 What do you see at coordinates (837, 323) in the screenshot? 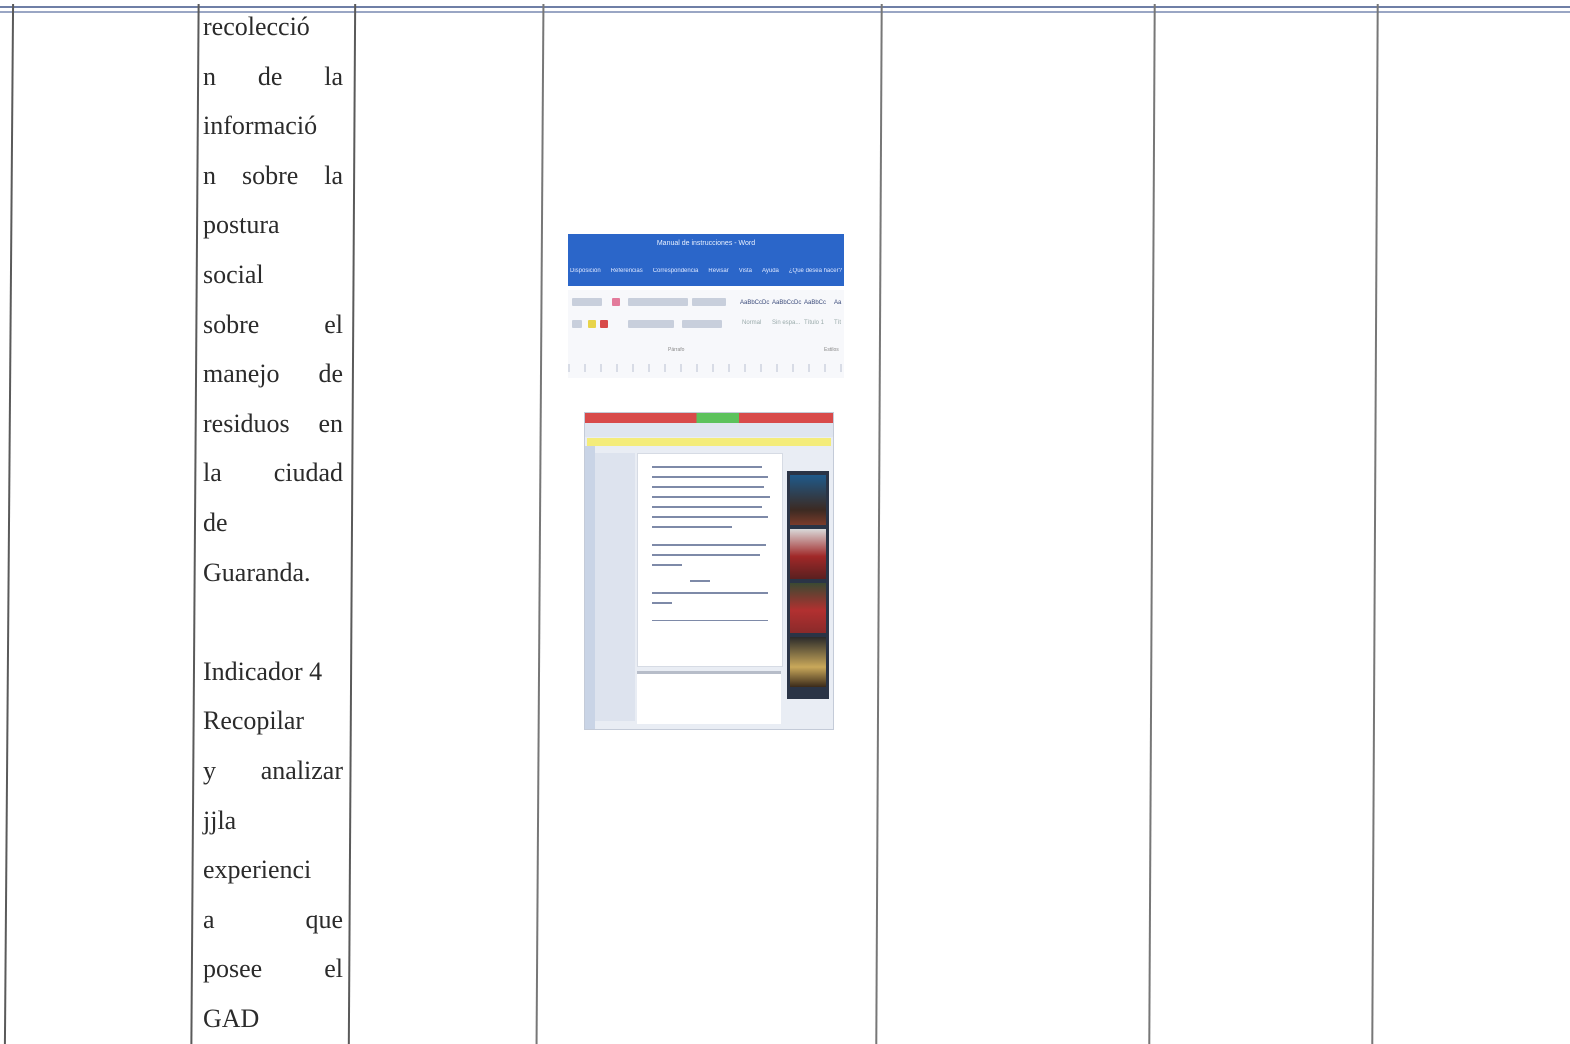
I see `style-name: Tít` at bounding box center [837, 323].